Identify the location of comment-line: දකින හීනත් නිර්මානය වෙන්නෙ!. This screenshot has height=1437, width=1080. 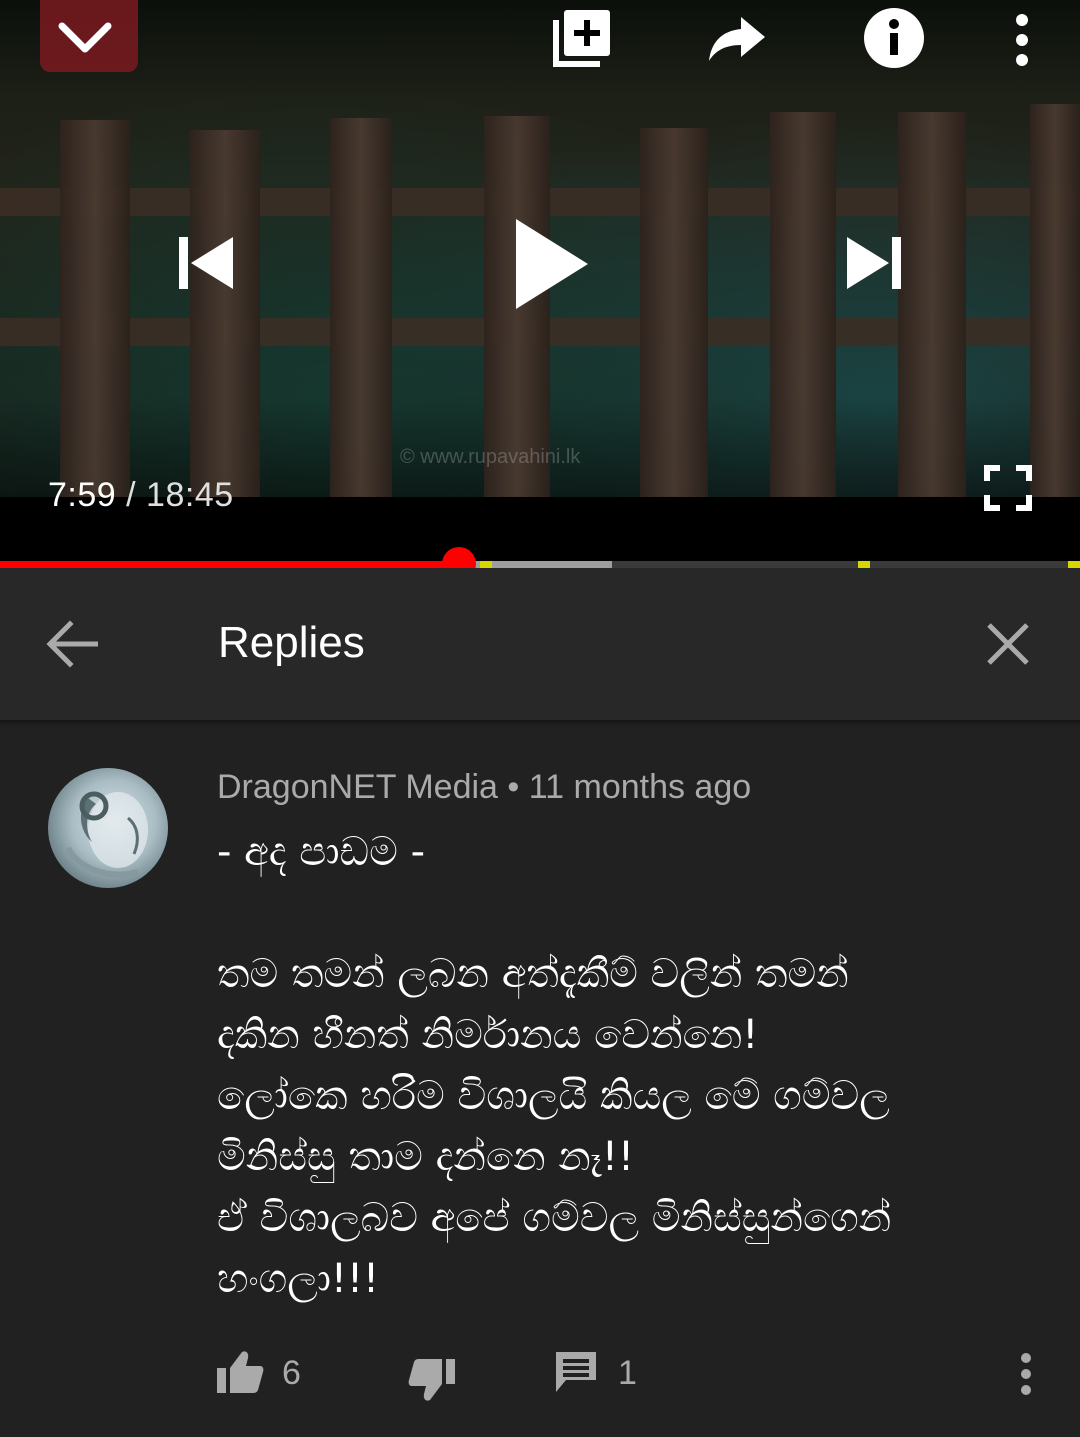
(488, 1035).